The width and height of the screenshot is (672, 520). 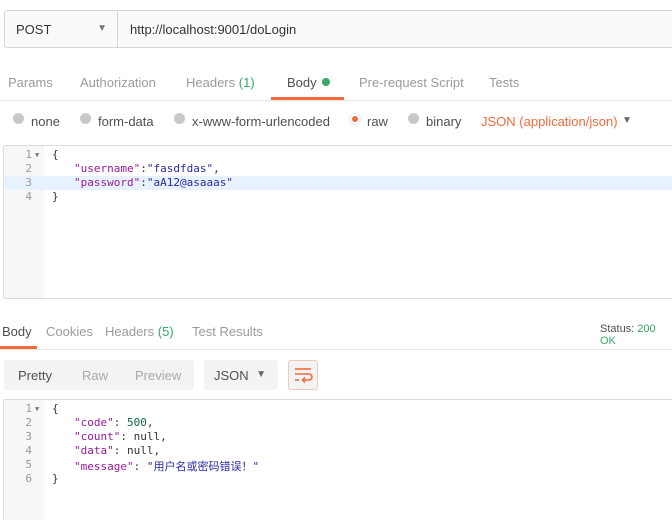 I want to click on tab-tests: Tests, so click(x=504, y=82).